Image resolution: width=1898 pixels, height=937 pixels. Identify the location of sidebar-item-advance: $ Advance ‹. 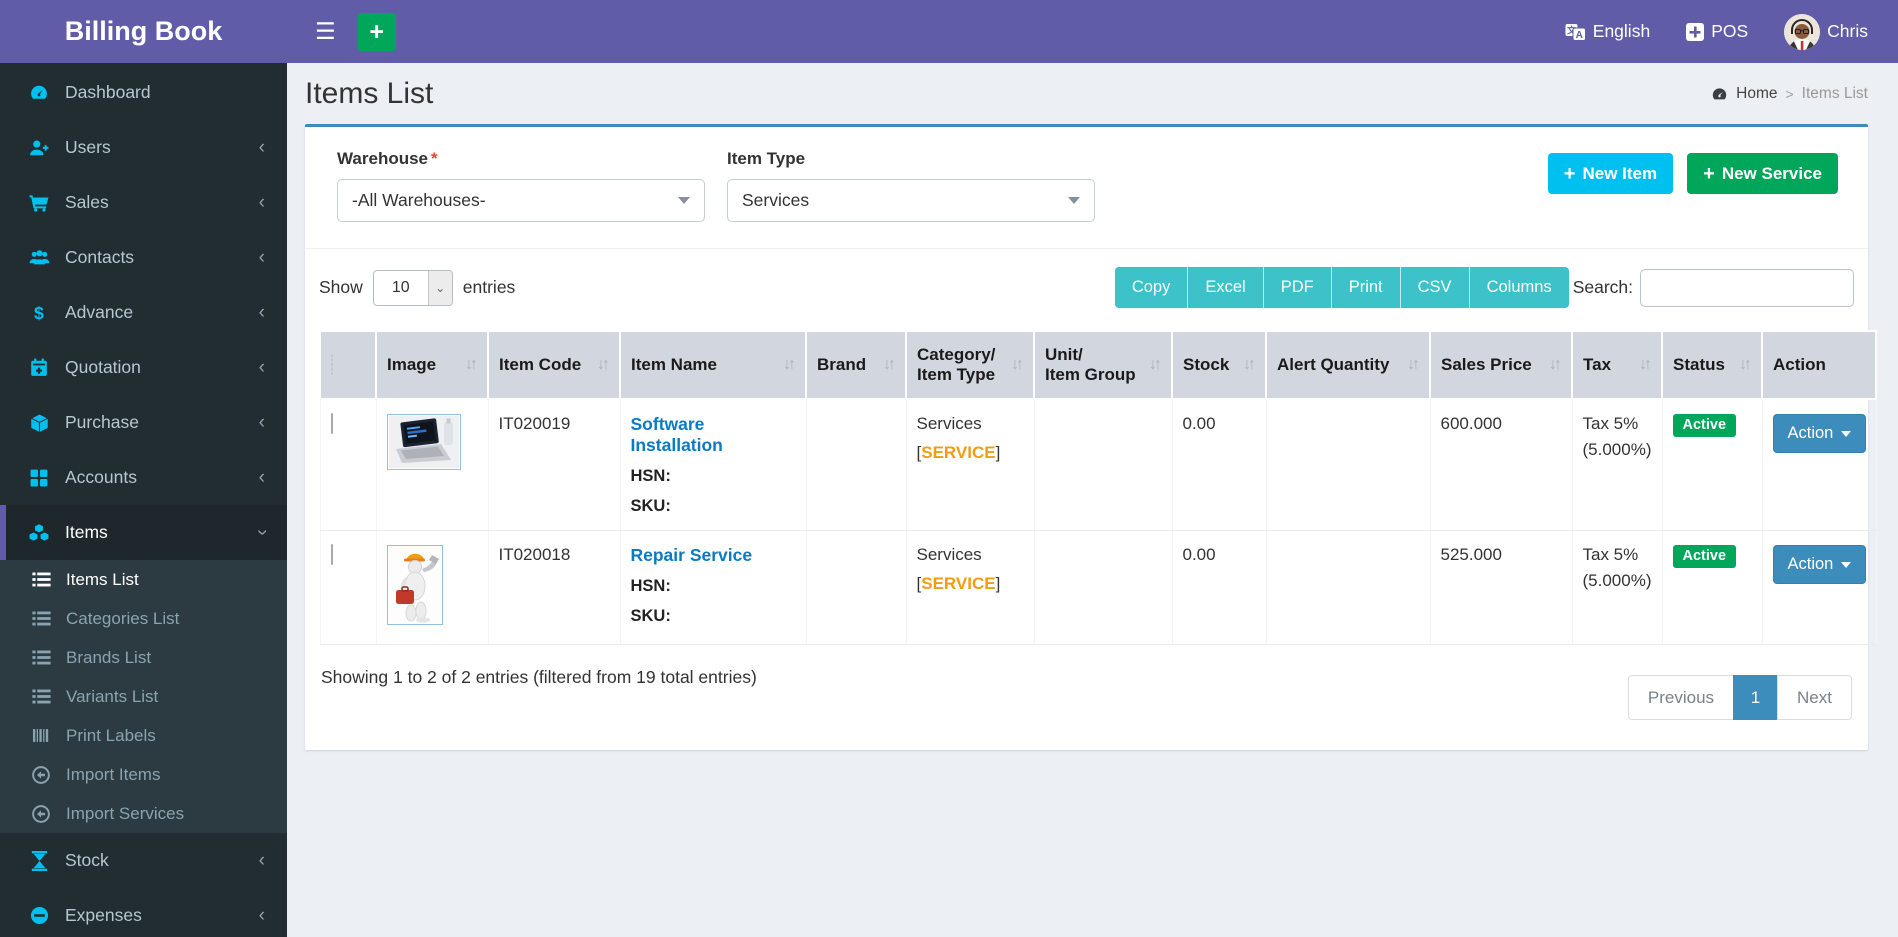
(143, 312).